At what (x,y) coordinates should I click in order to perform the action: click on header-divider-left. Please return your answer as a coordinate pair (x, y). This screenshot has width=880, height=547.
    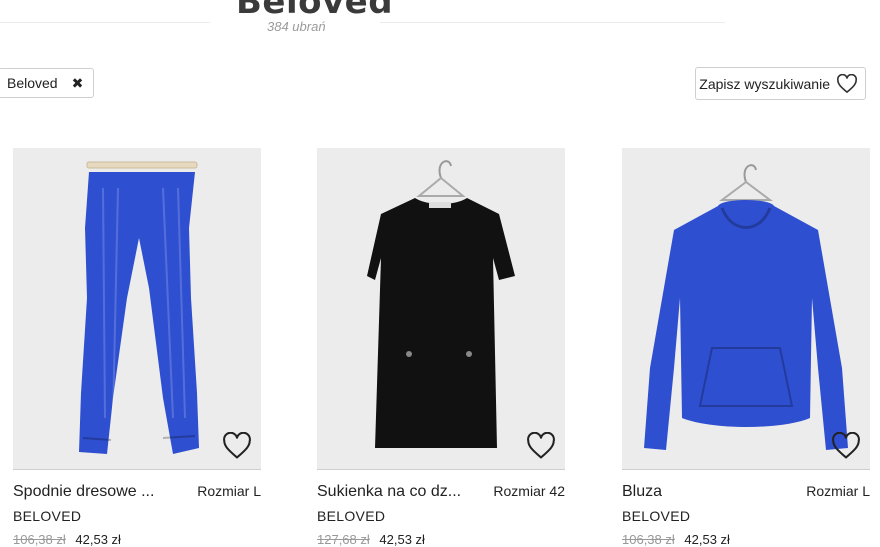
    Looking at the image, I should click on (105, 22).